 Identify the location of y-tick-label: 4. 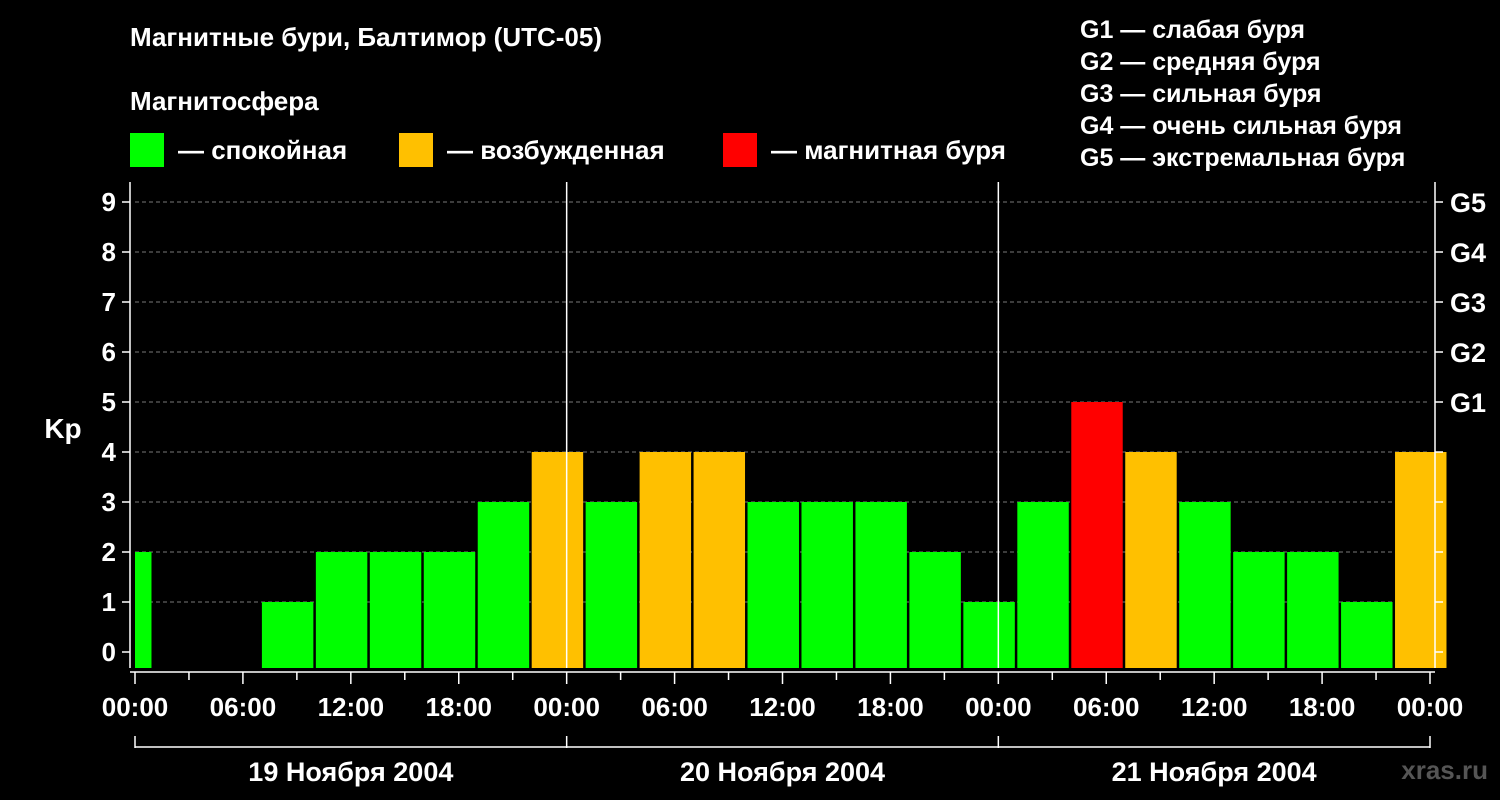
(109, 452).